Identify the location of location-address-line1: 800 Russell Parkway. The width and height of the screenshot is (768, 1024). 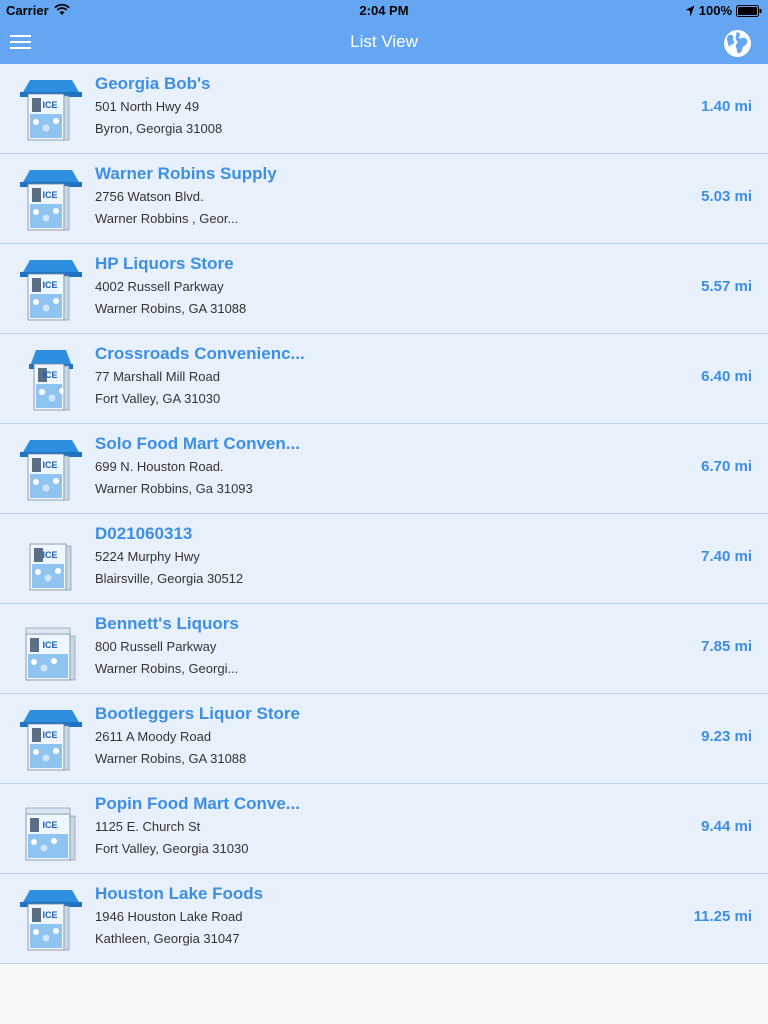
(156, 646).